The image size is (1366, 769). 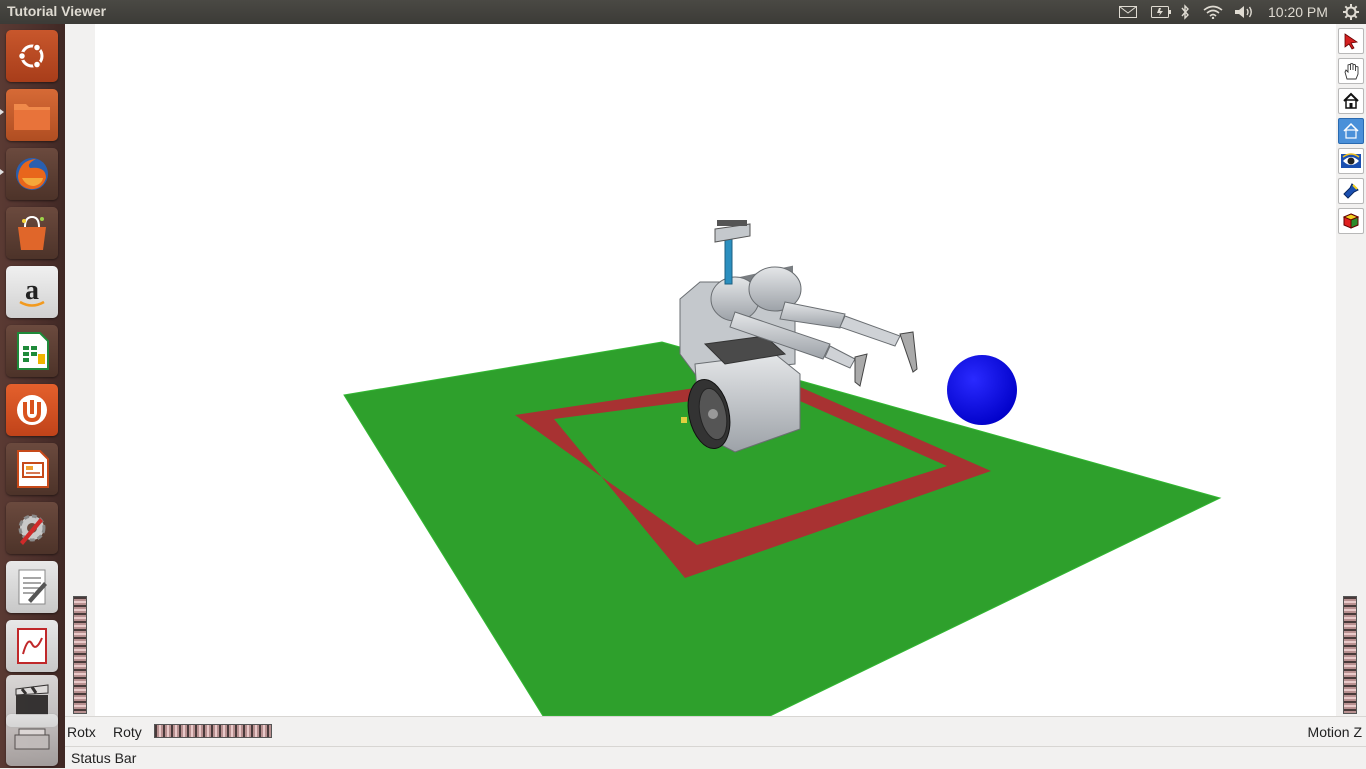 I want to click on svg-text: a, so click(x=32, y=290).